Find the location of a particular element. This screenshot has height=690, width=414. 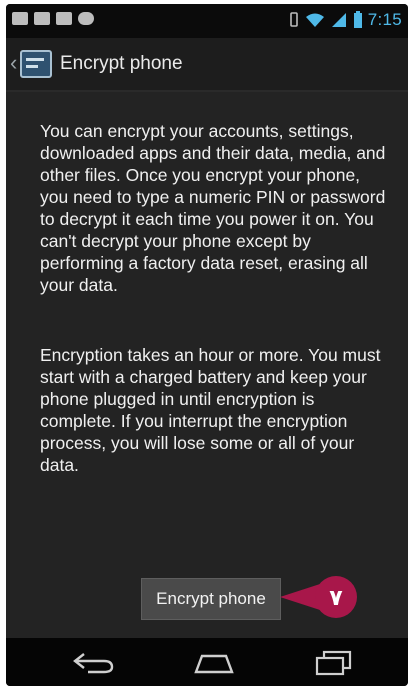

navigation-bar is located at coordinates (207, 662).